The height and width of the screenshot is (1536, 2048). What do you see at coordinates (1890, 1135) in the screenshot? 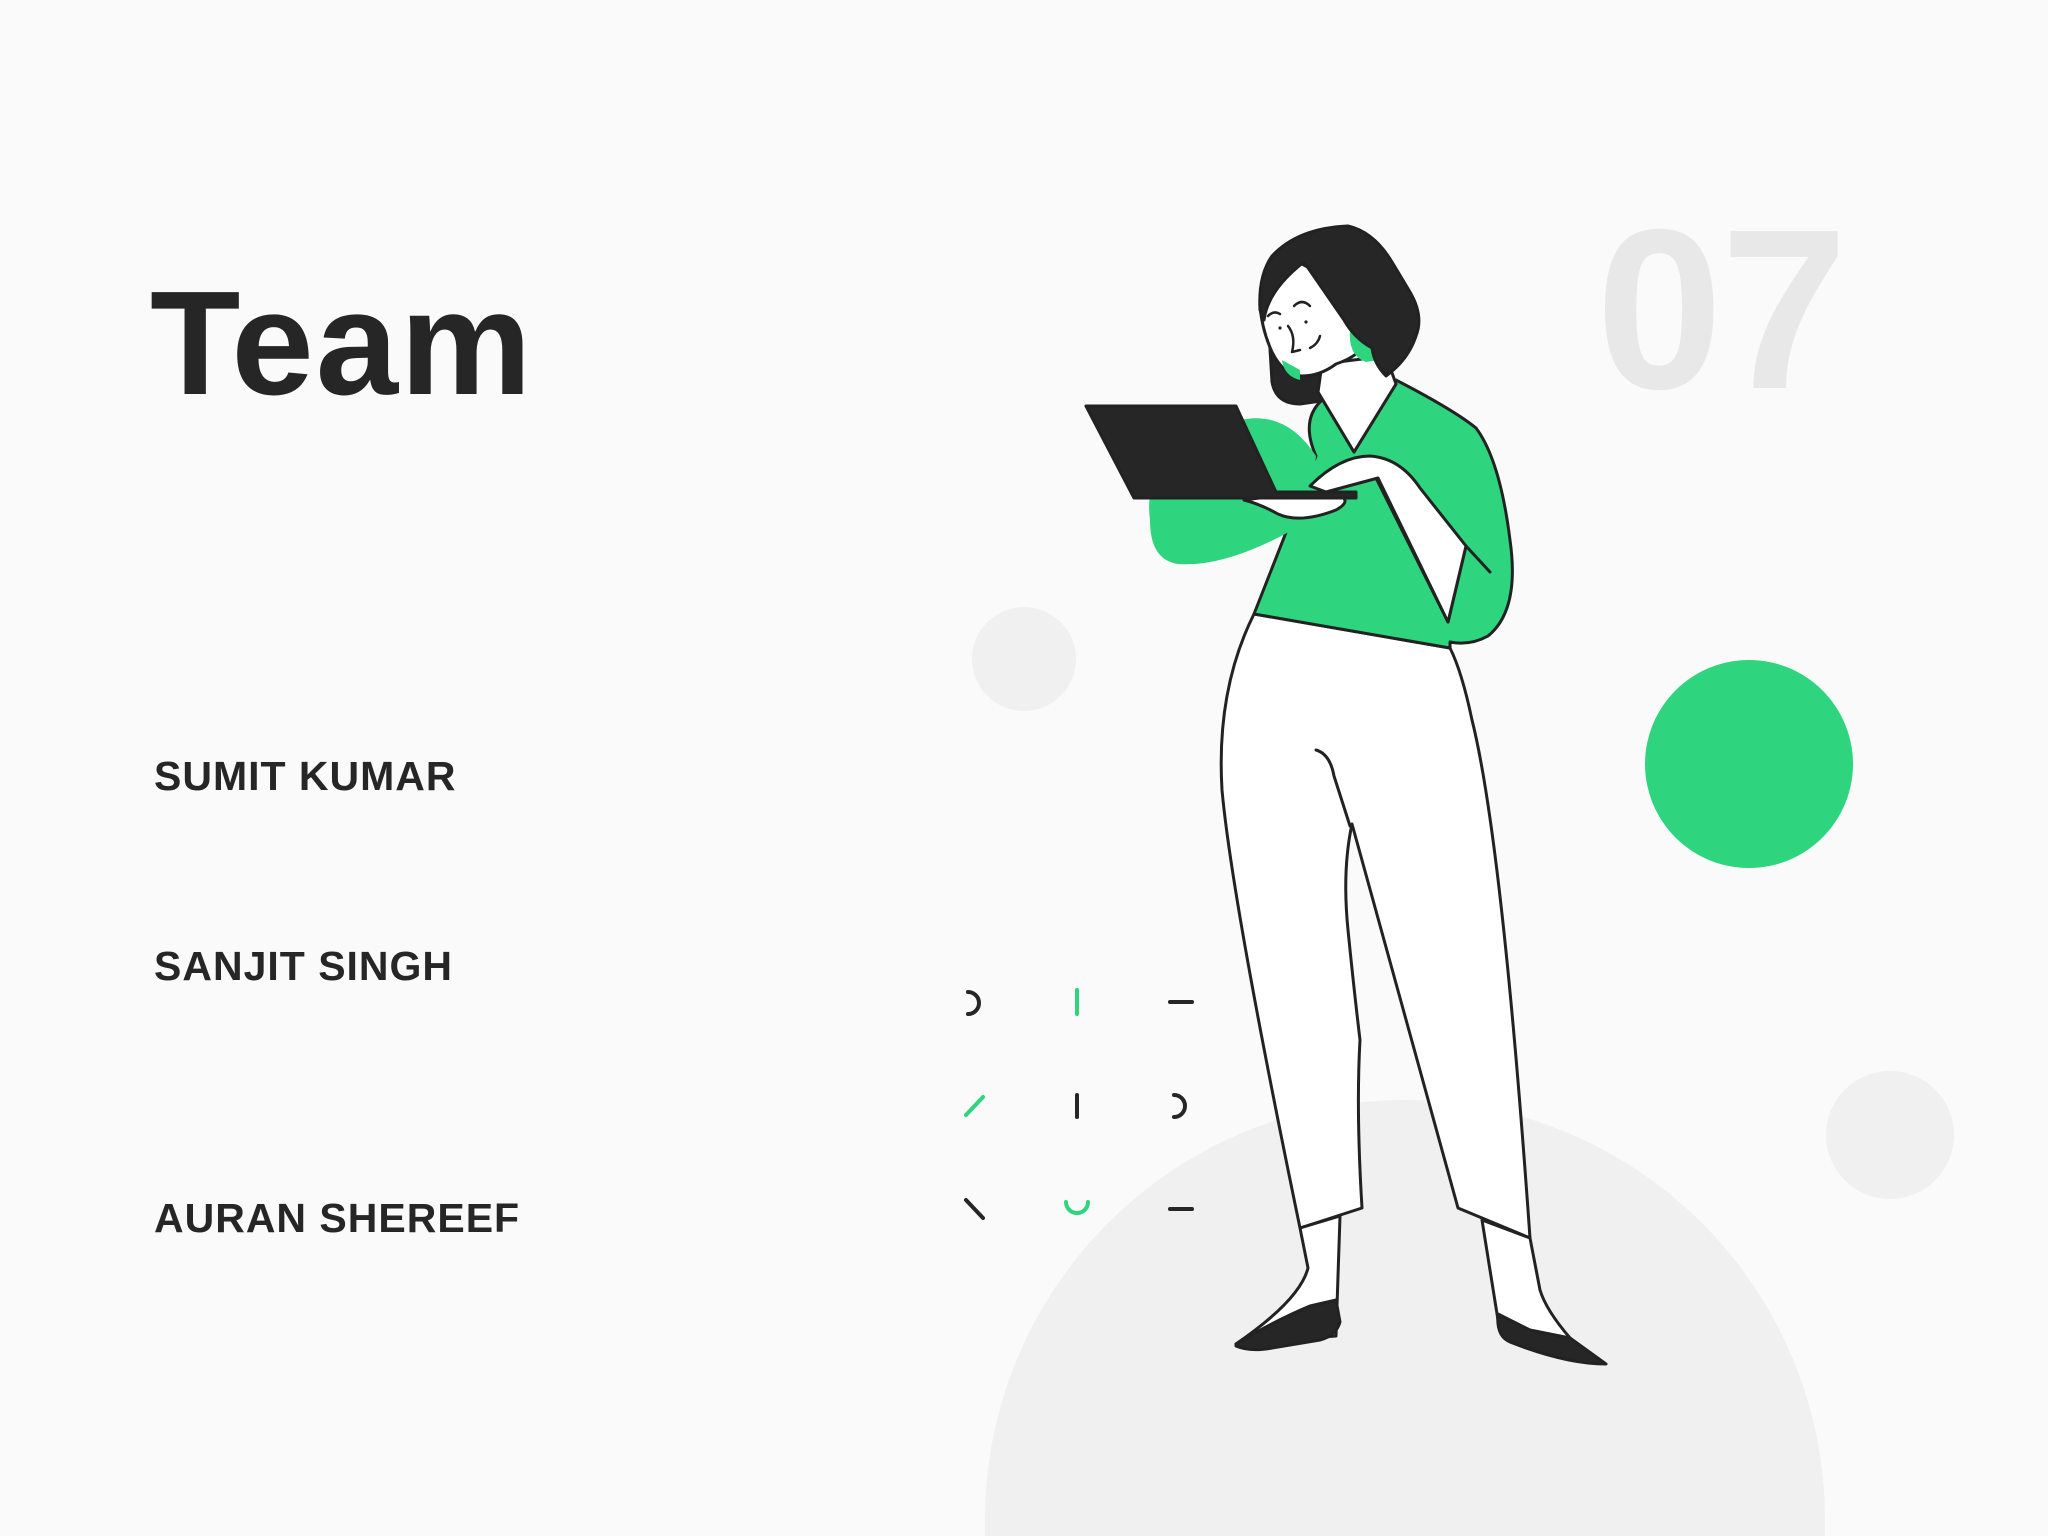
I see `decor-circle-gray-right` at bounding box center [1890, 1135].